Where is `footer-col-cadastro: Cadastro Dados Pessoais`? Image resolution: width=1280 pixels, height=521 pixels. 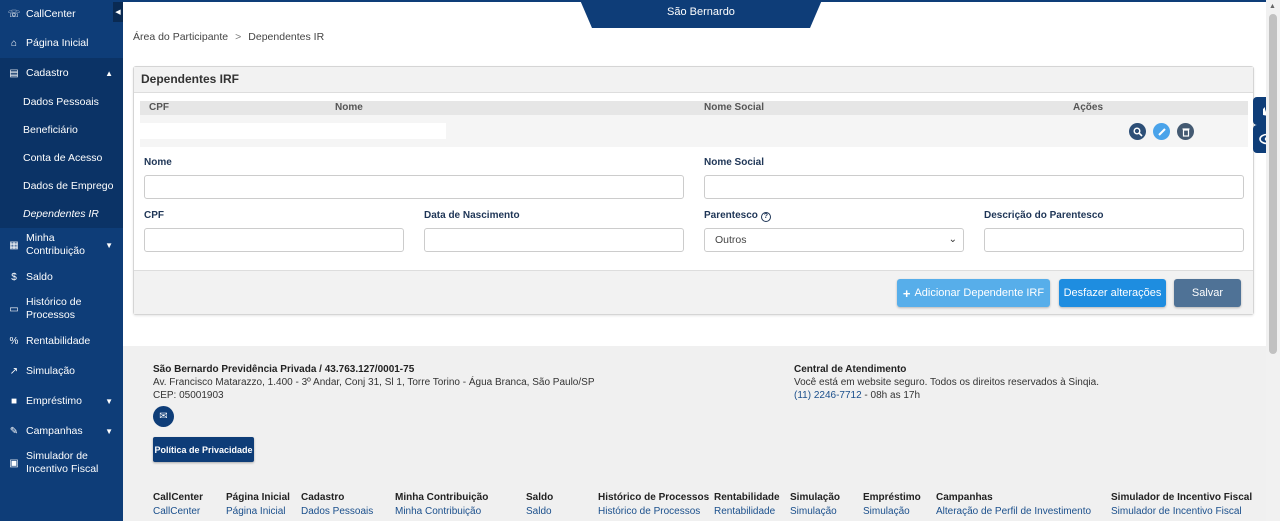
footer-col-cadastro: Cadastro Dados Pessoais is located at coordinates (337, 504).